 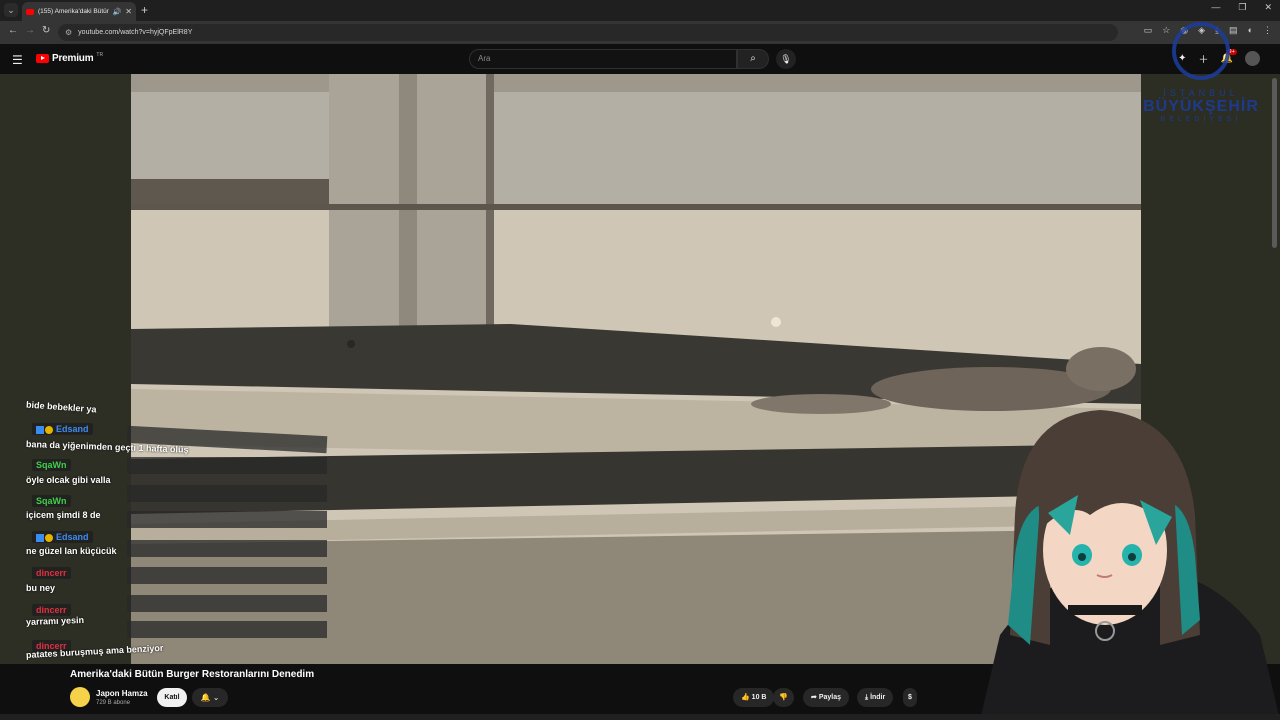 I want to click on window-controls: — ❐ ✕, so click(x=1241, y=7).